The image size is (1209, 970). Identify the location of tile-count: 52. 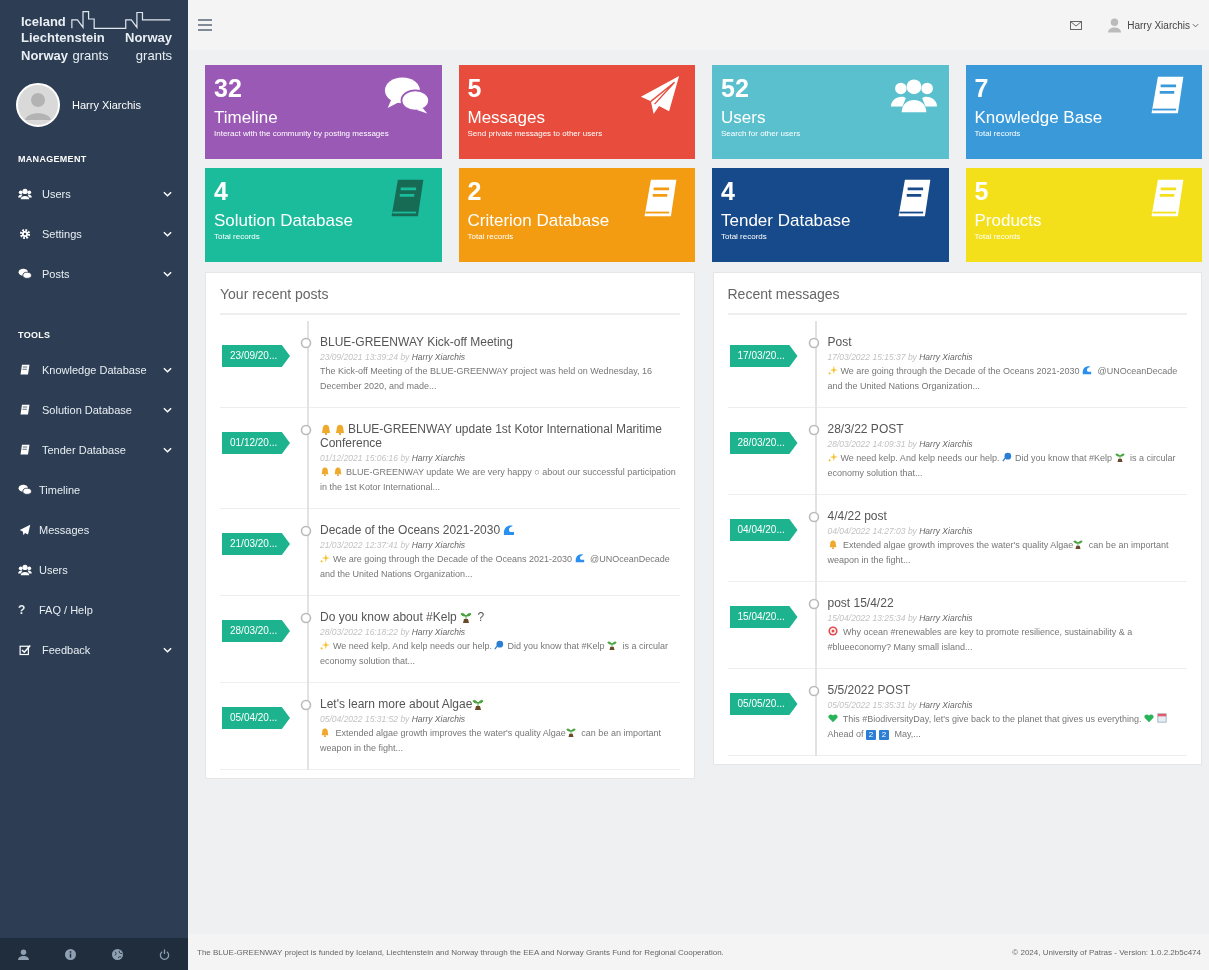
(735, 88).